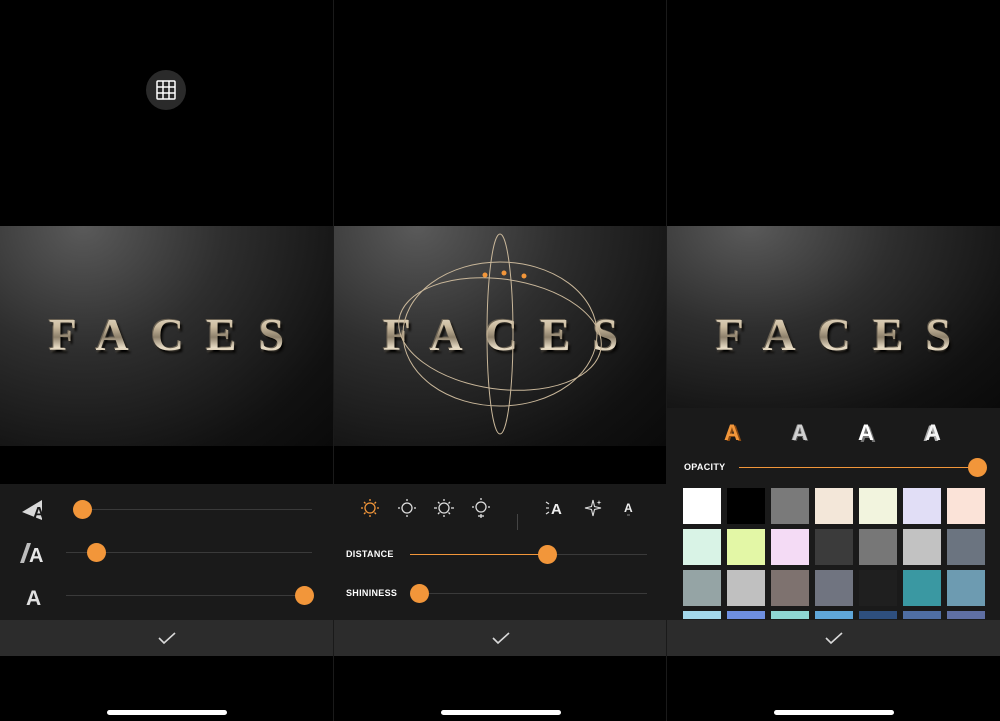  Describe the element at coordinates (800, 433) in the screenshot. I see `style-bevel-a-icon: A` at that location.